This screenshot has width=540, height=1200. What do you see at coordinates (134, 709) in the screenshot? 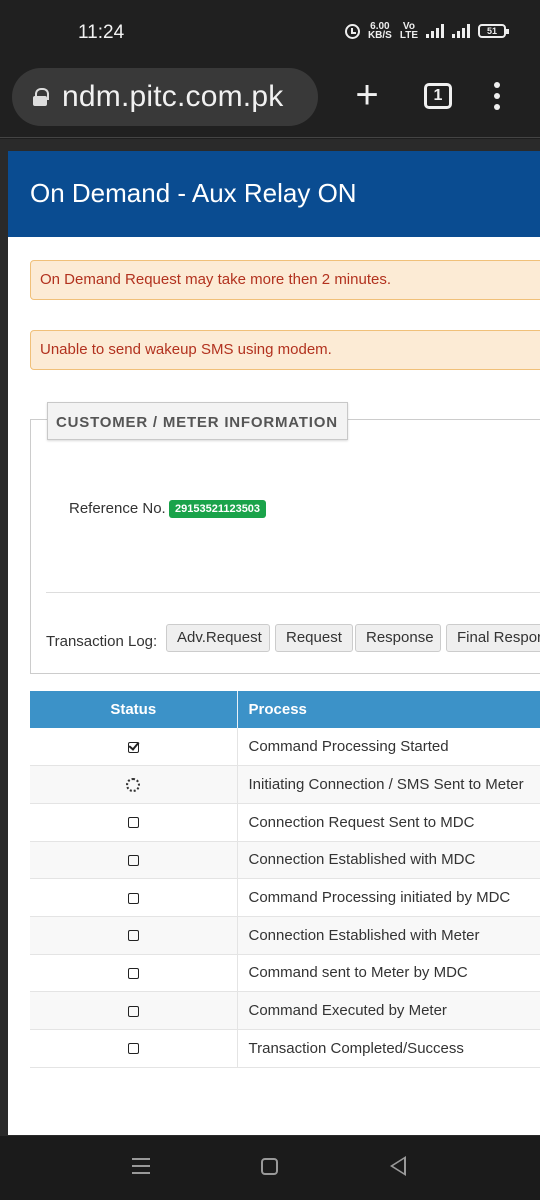
I see `status-header: Status` at bounding box center [134, 709].